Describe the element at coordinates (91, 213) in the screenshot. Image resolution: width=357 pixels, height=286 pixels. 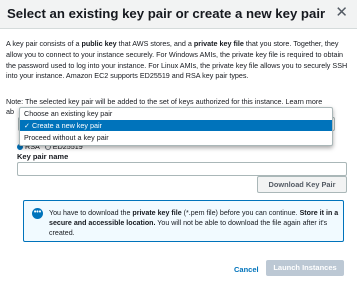
I see `info-text-1: You have to download the` at that location.